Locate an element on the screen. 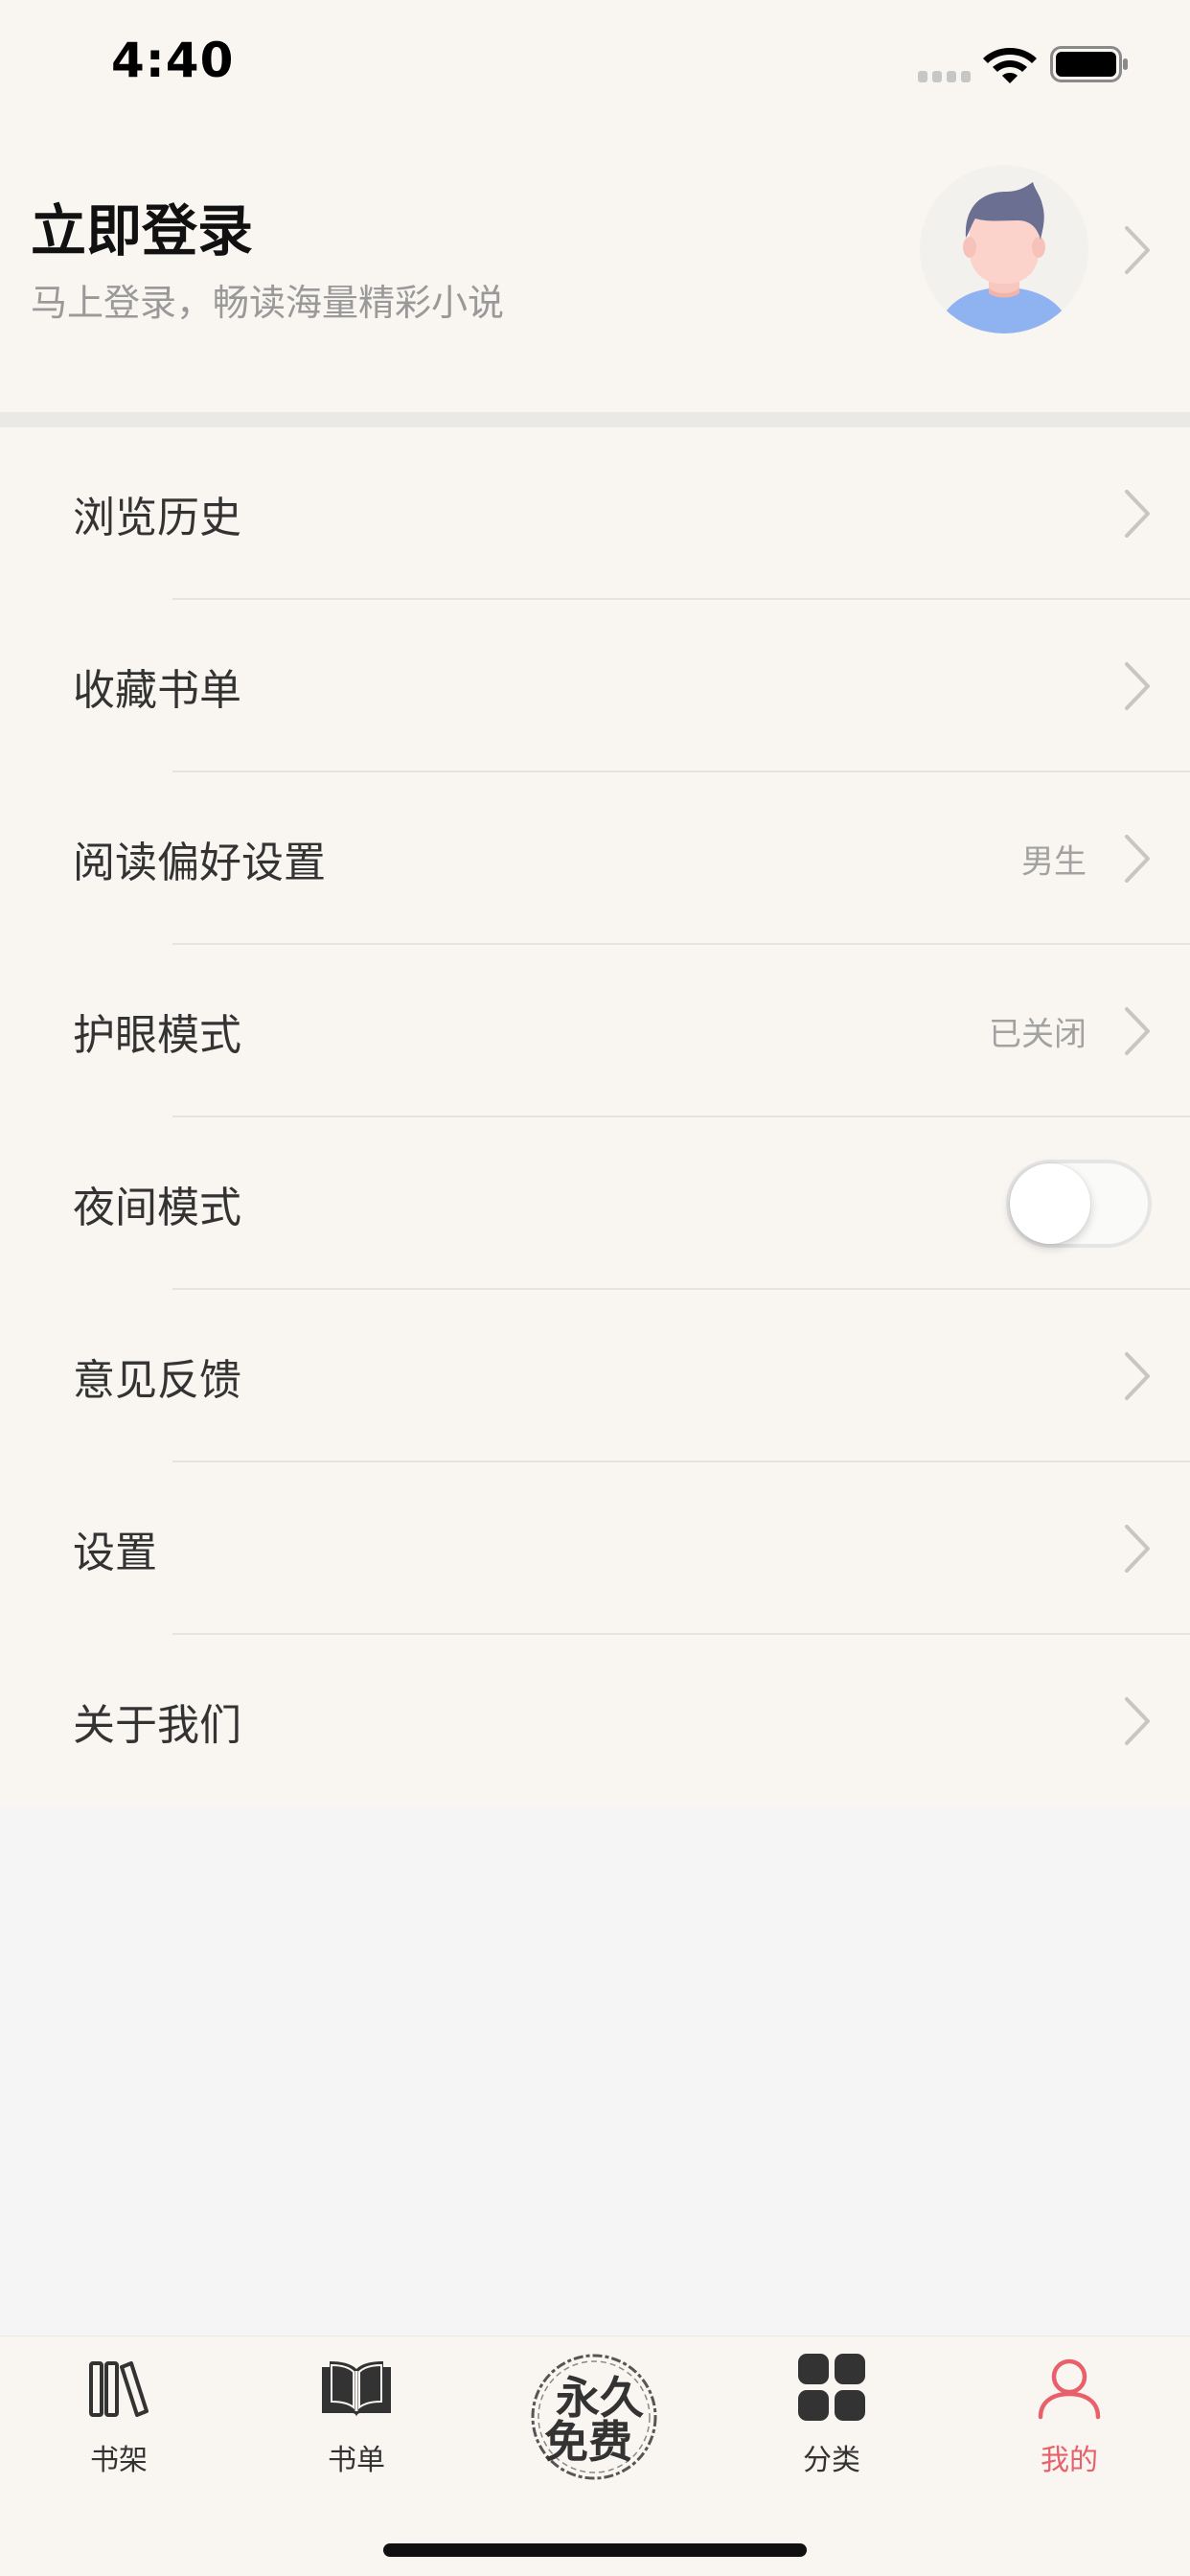 The height and width of the screenshot is (2576, 1190). tab-free: 永久 免费 is located at coordinates (594, 2413).